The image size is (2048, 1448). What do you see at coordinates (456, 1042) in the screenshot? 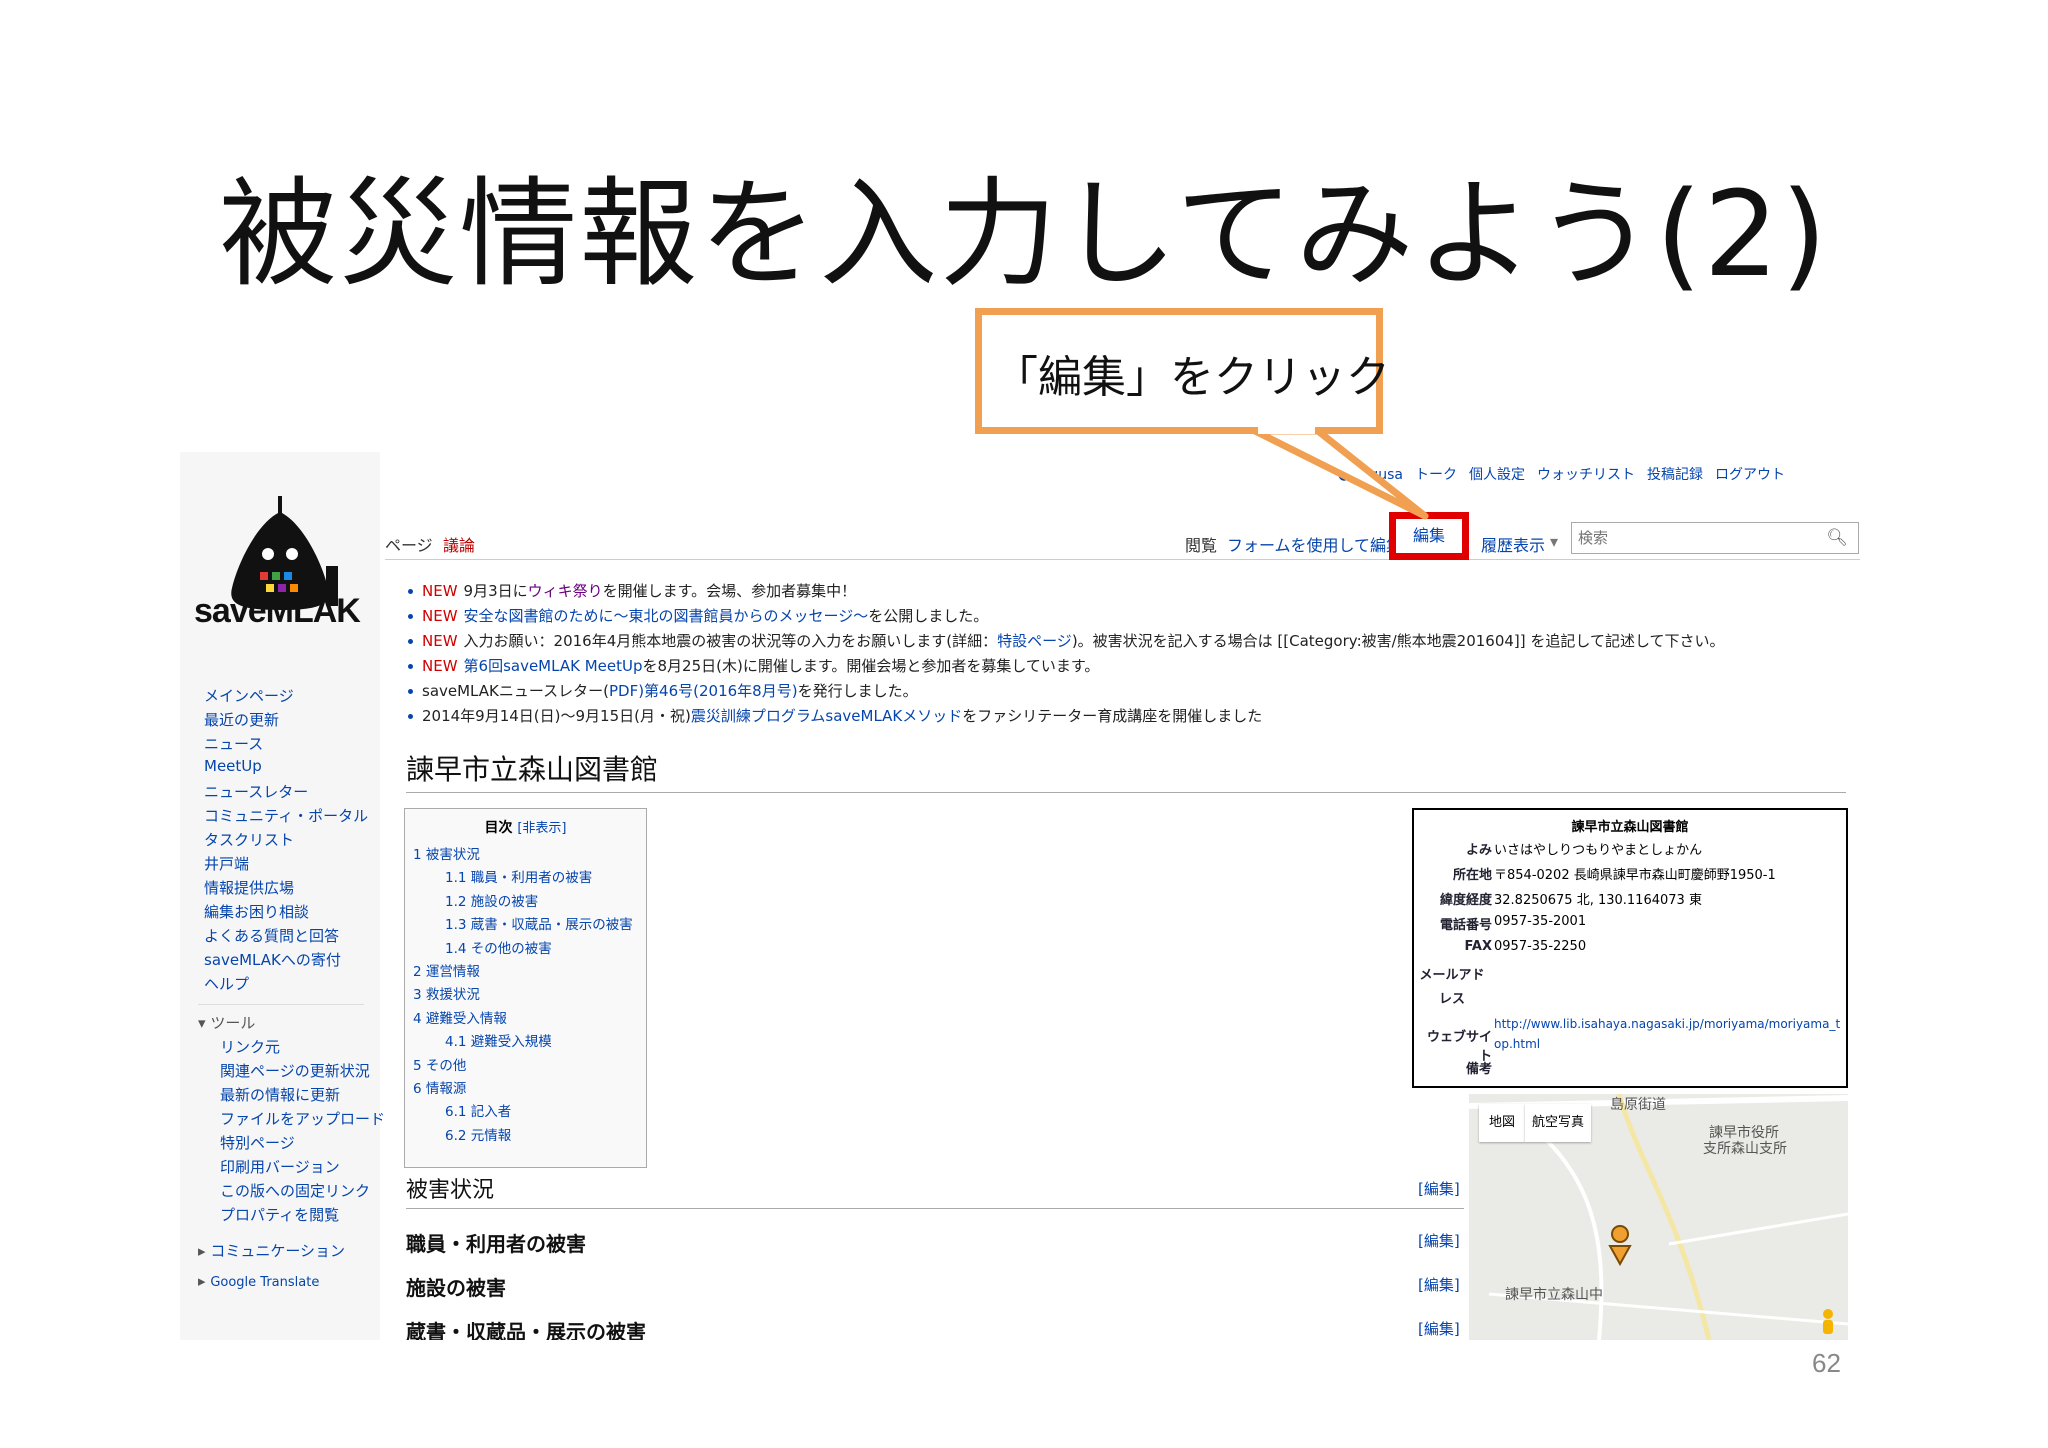
I see `toc-number: 4.1` at bounding box center [456, 1042].